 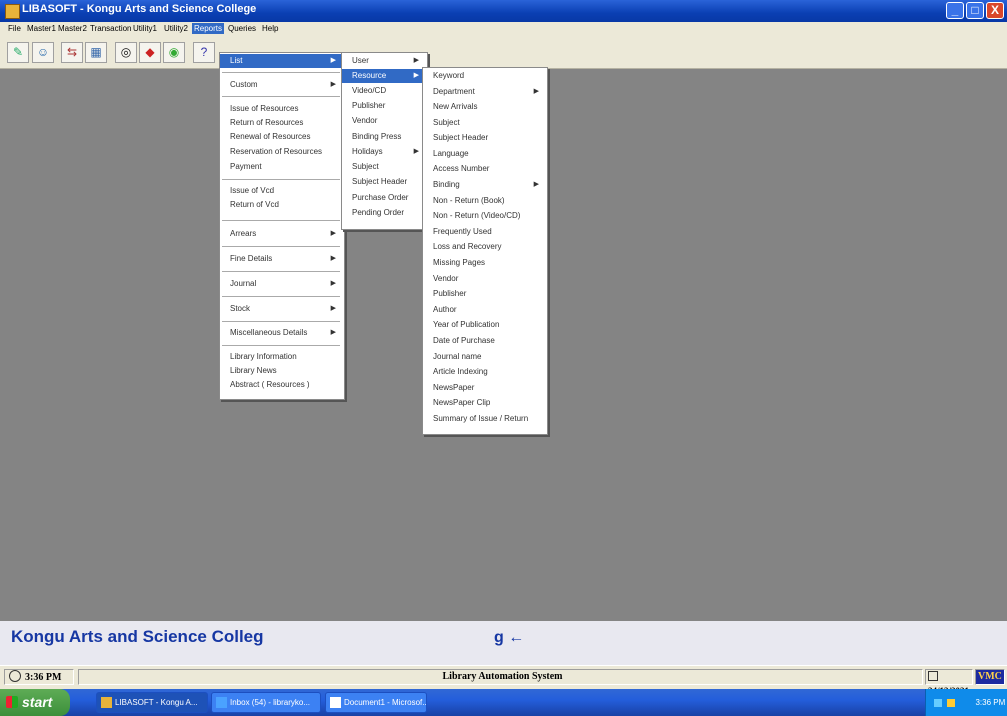 What do you see at coordinates (242, 28) in the screenshot?
I see `menu-queries: Queries` at bounding box center [242, 28].